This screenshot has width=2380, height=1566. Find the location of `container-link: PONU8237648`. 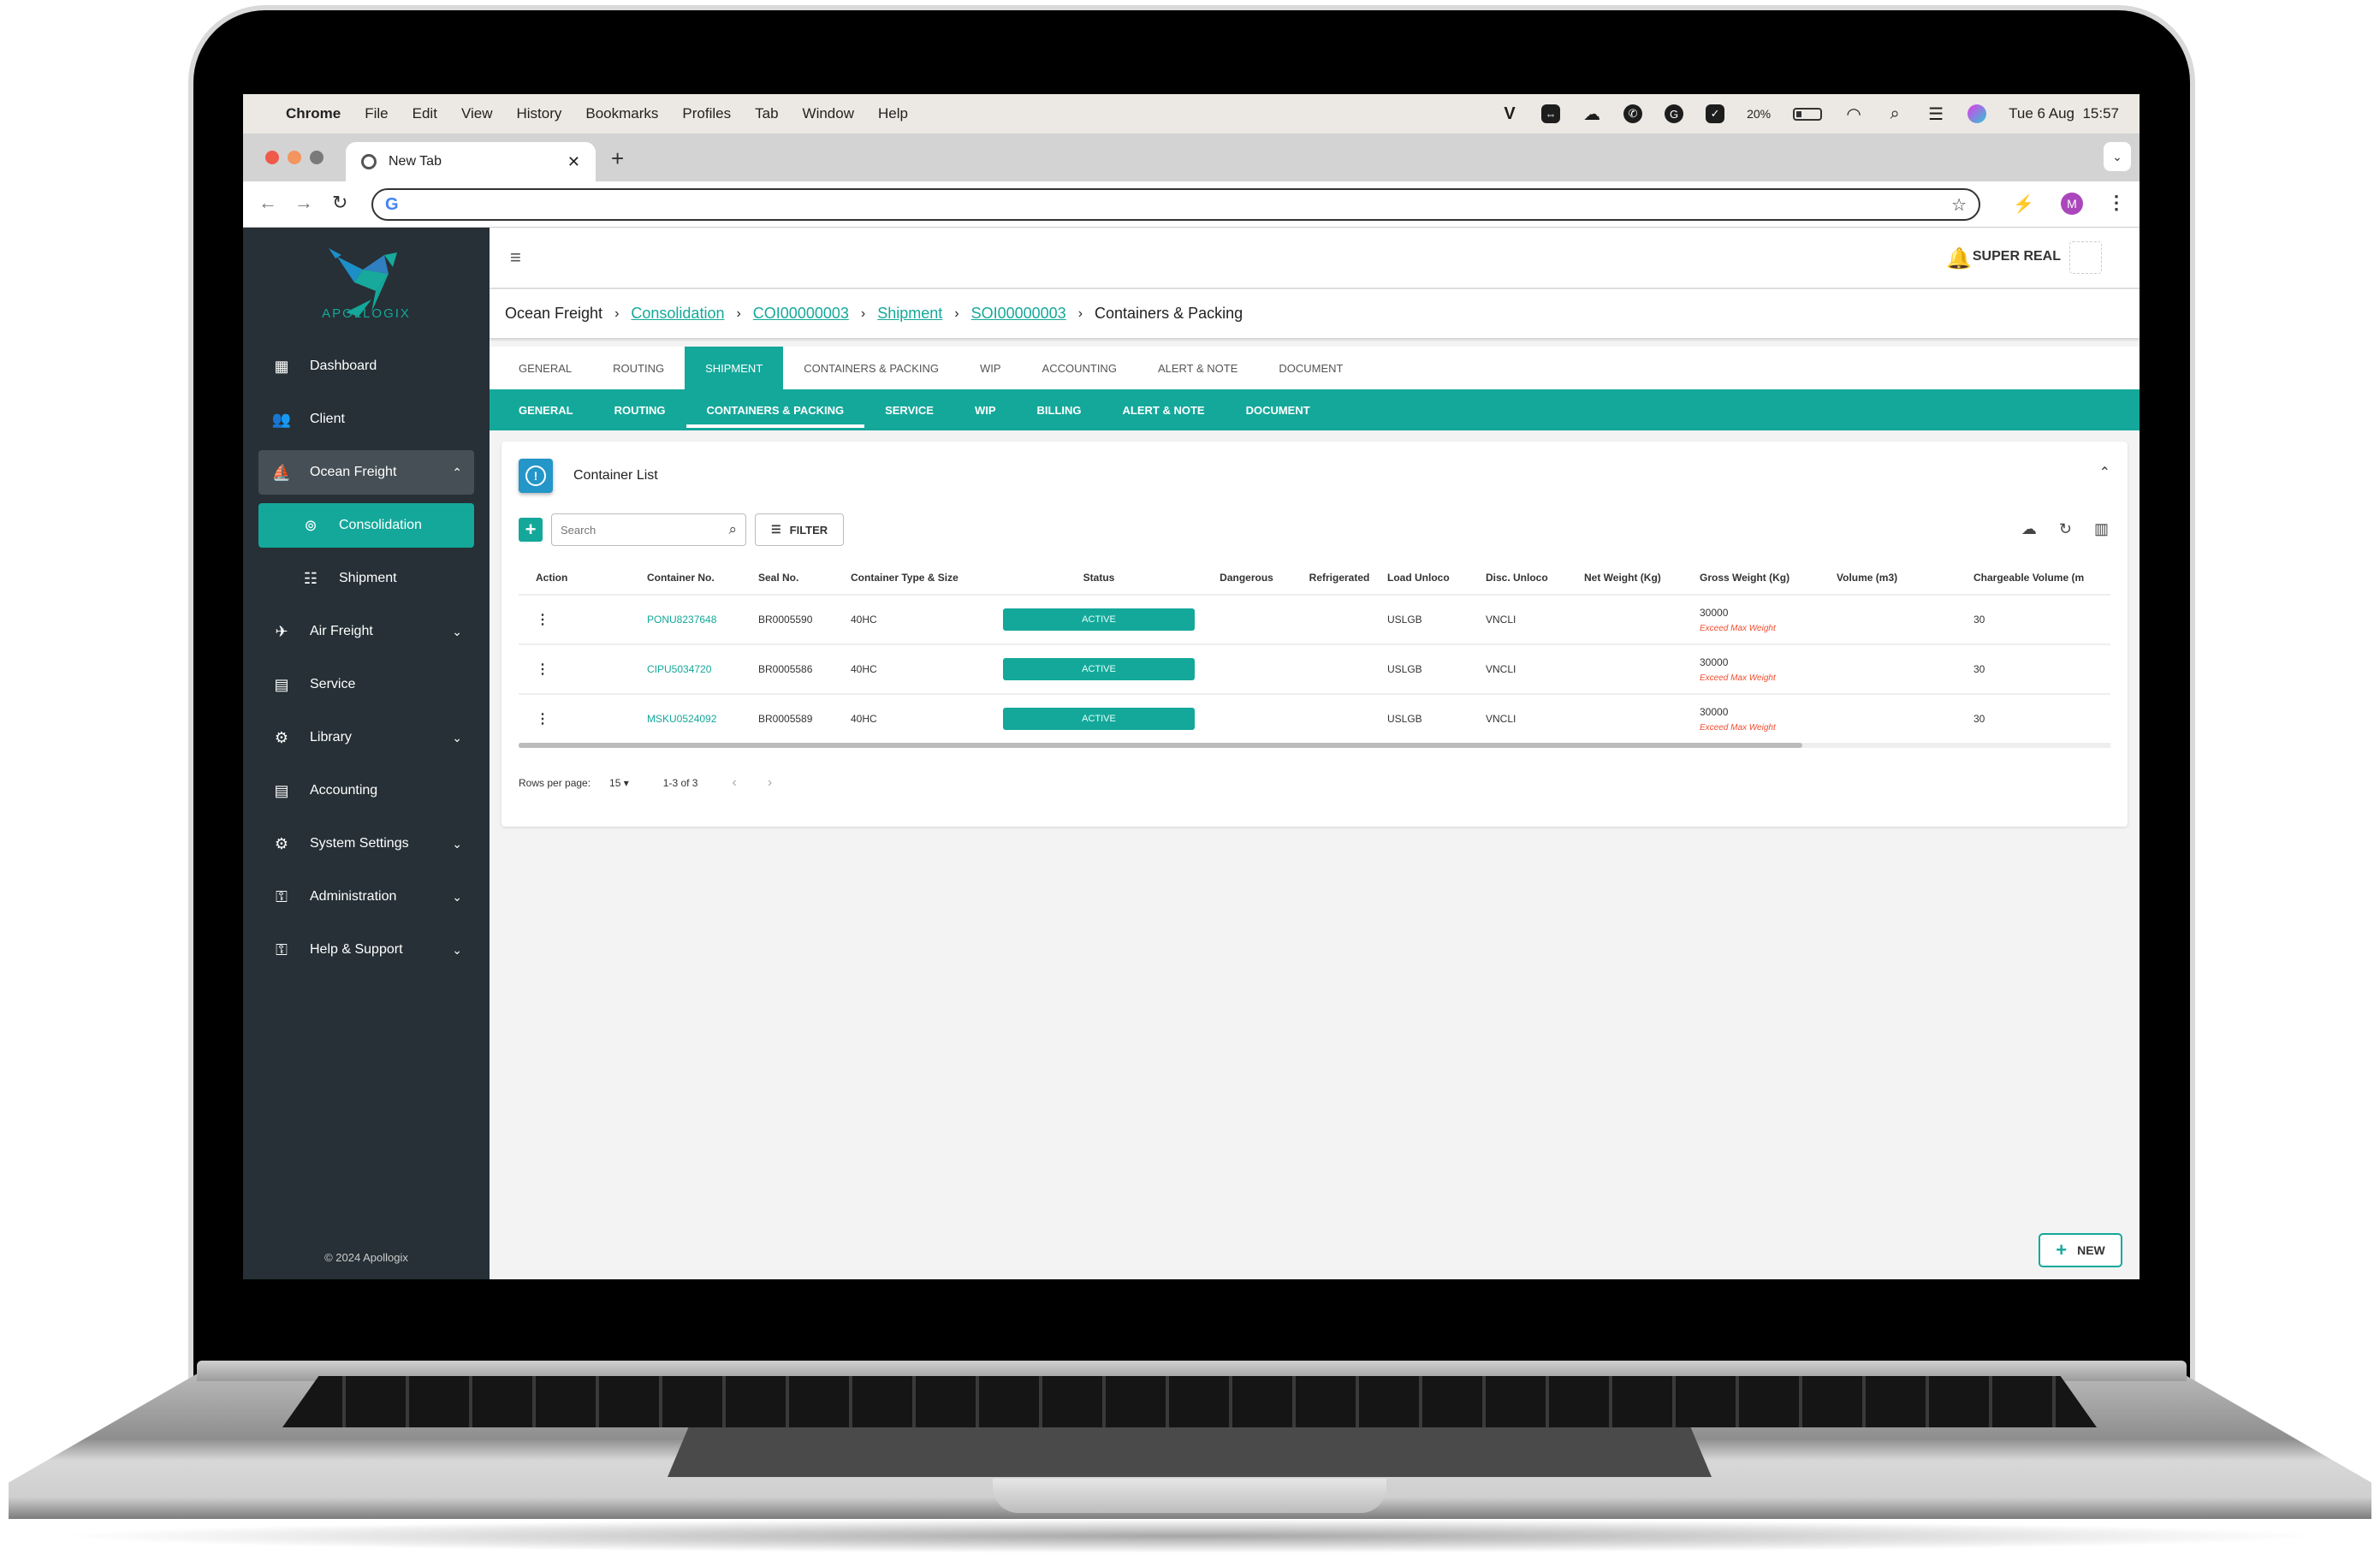

container-link: PONU8237648 is located at coordinates (681, 620).